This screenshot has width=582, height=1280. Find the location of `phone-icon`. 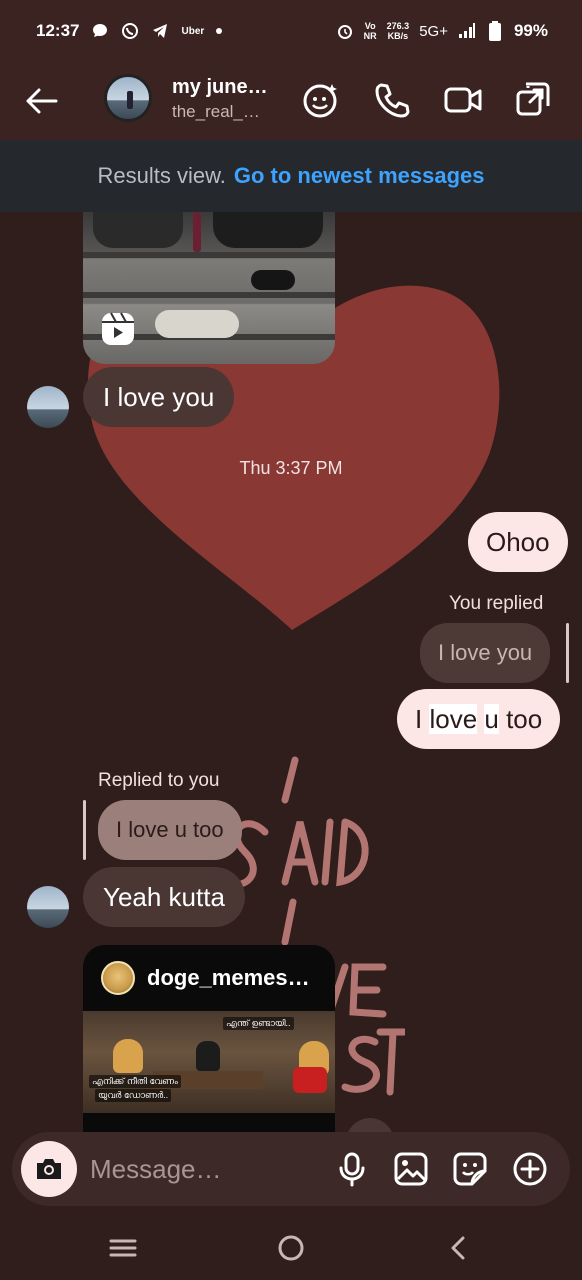

phone-icon is located at coordinates (392, 100).